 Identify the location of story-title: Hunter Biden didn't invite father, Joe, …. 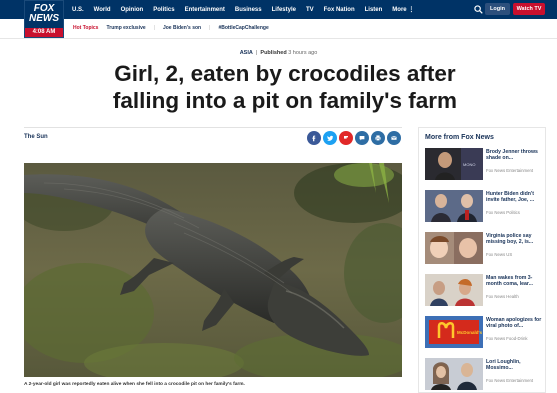
(514, 197).